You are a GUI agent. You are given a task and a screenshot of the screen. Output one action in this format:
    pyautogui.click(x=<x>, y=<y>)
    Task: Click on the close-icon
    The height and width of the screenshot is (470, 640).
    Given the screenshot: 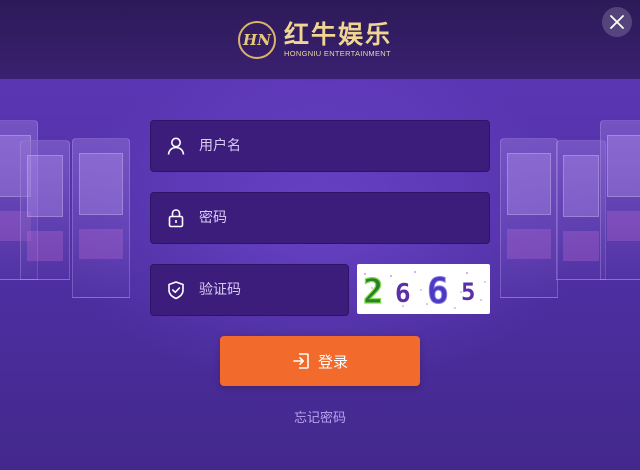 What is the action you would take?
    pyautogui.click(x=617, y=22)
    